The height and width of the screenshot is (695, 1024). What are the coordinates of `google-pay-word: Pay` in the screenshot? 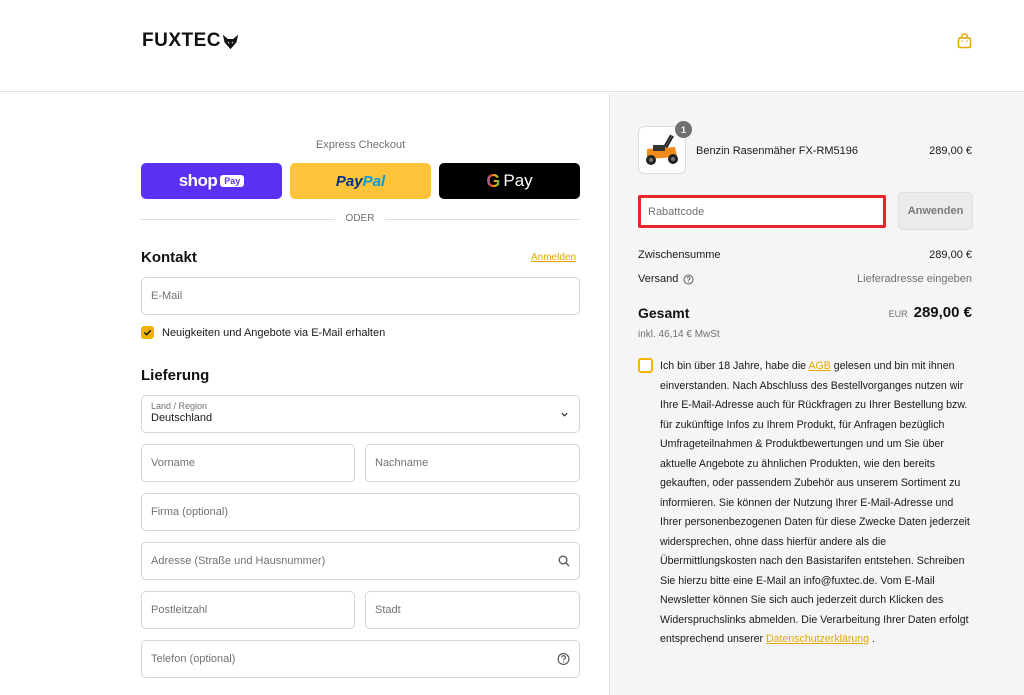 It's located at (518, 180).